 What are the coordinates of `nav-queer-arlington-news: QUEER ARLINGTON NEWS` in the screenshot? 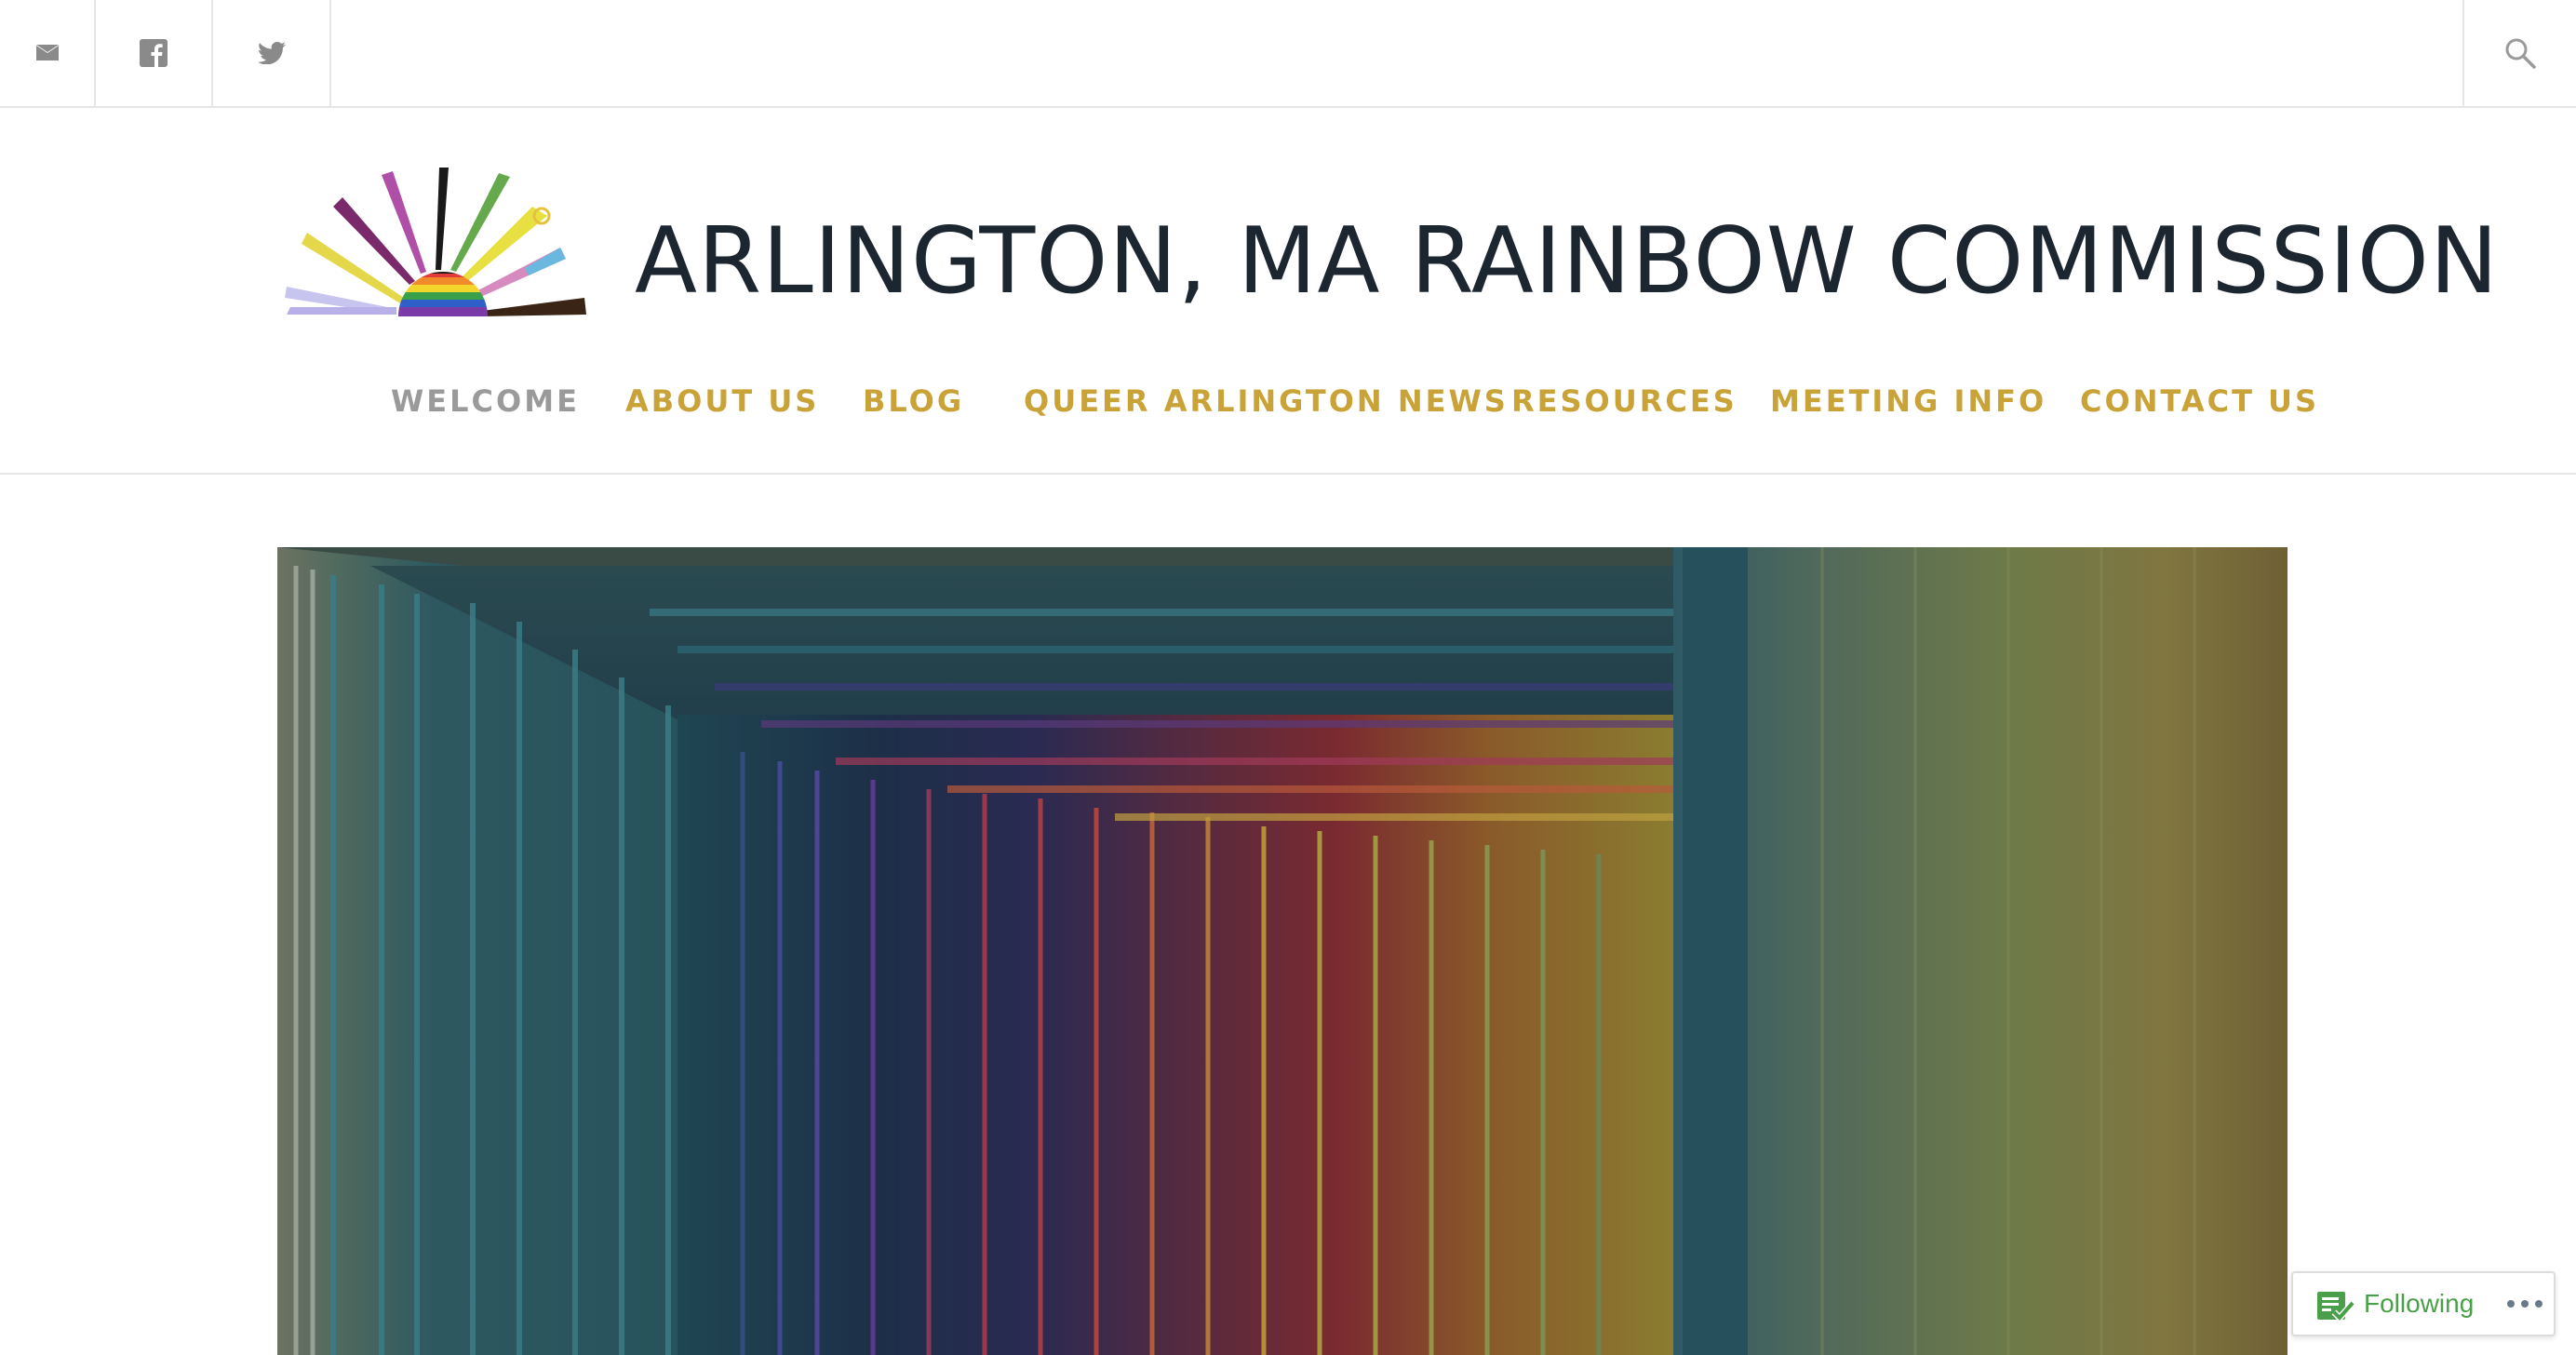 It's located at (1266, 401).